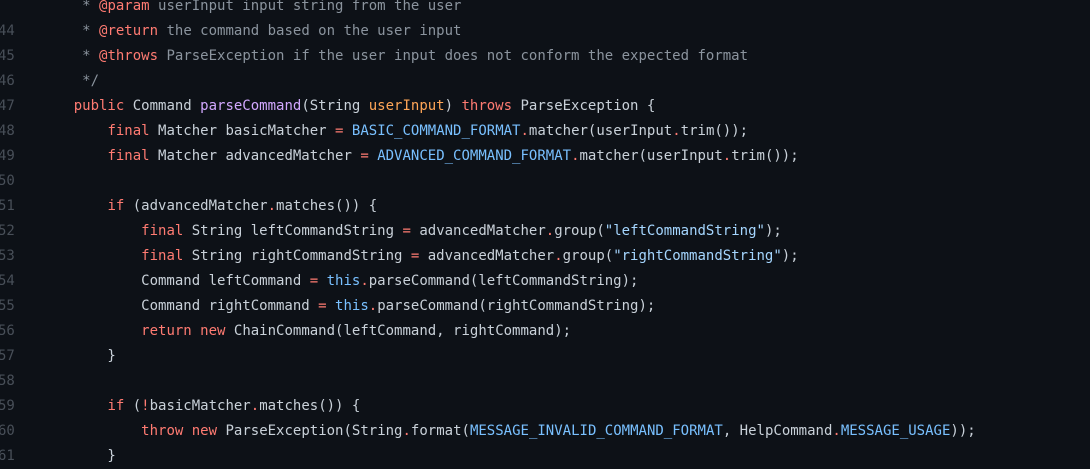 The image size is (1090, 469). I want to click on code-token: matcher(userInput, so click(600, 131).